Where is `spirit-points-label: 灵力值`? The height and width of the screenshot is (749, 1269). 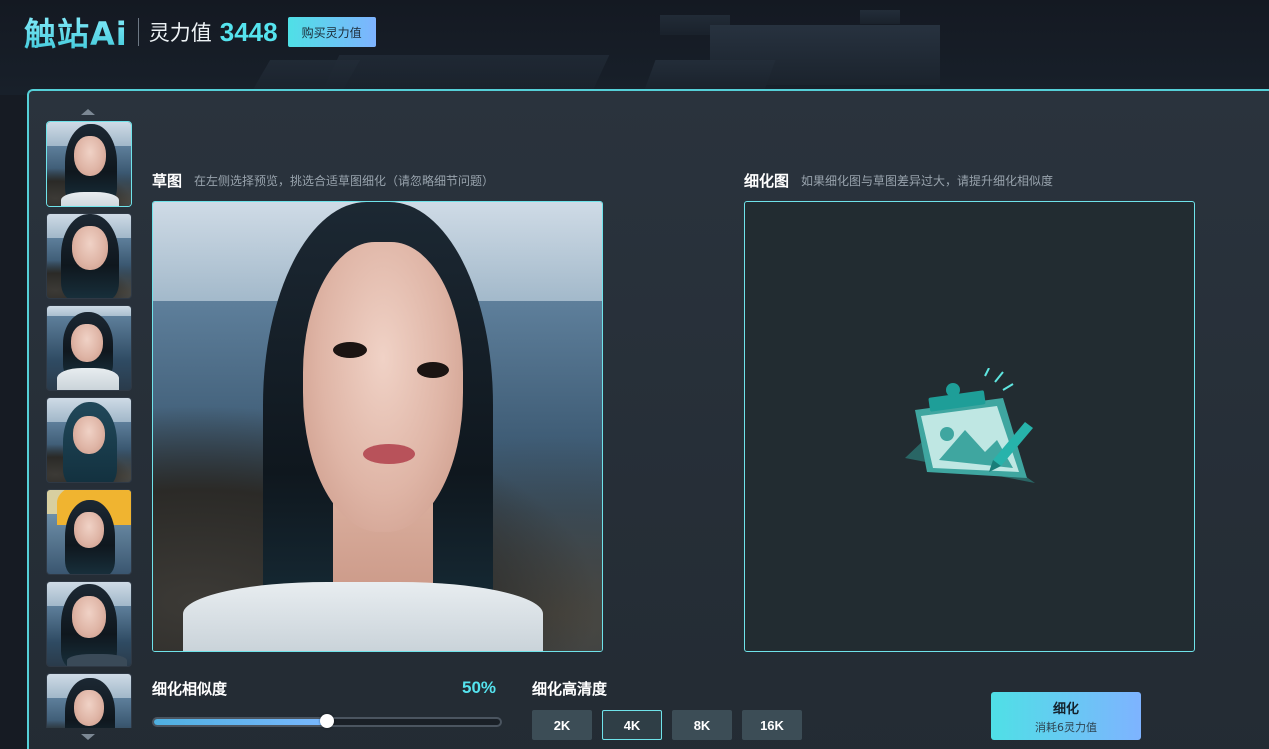
spirit-points-label: 灵力值 is located at coordinates (180, 33).